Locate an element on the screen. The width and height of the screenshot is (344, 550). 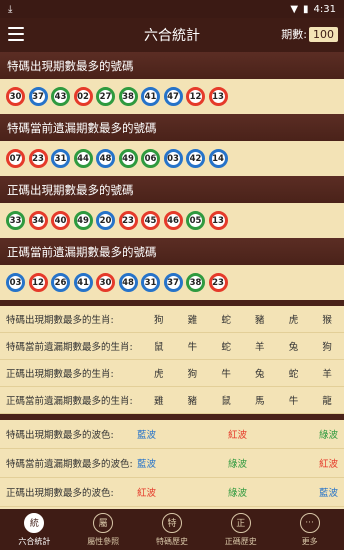
row-label: 特碼出現期數最多的生肖: is located at coordinates (60, 320).